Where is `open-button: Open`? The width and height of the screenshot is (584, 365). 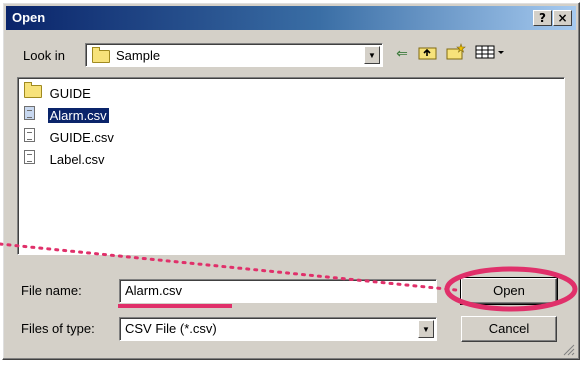 open-button: Open is located at coordinates (509, 291).